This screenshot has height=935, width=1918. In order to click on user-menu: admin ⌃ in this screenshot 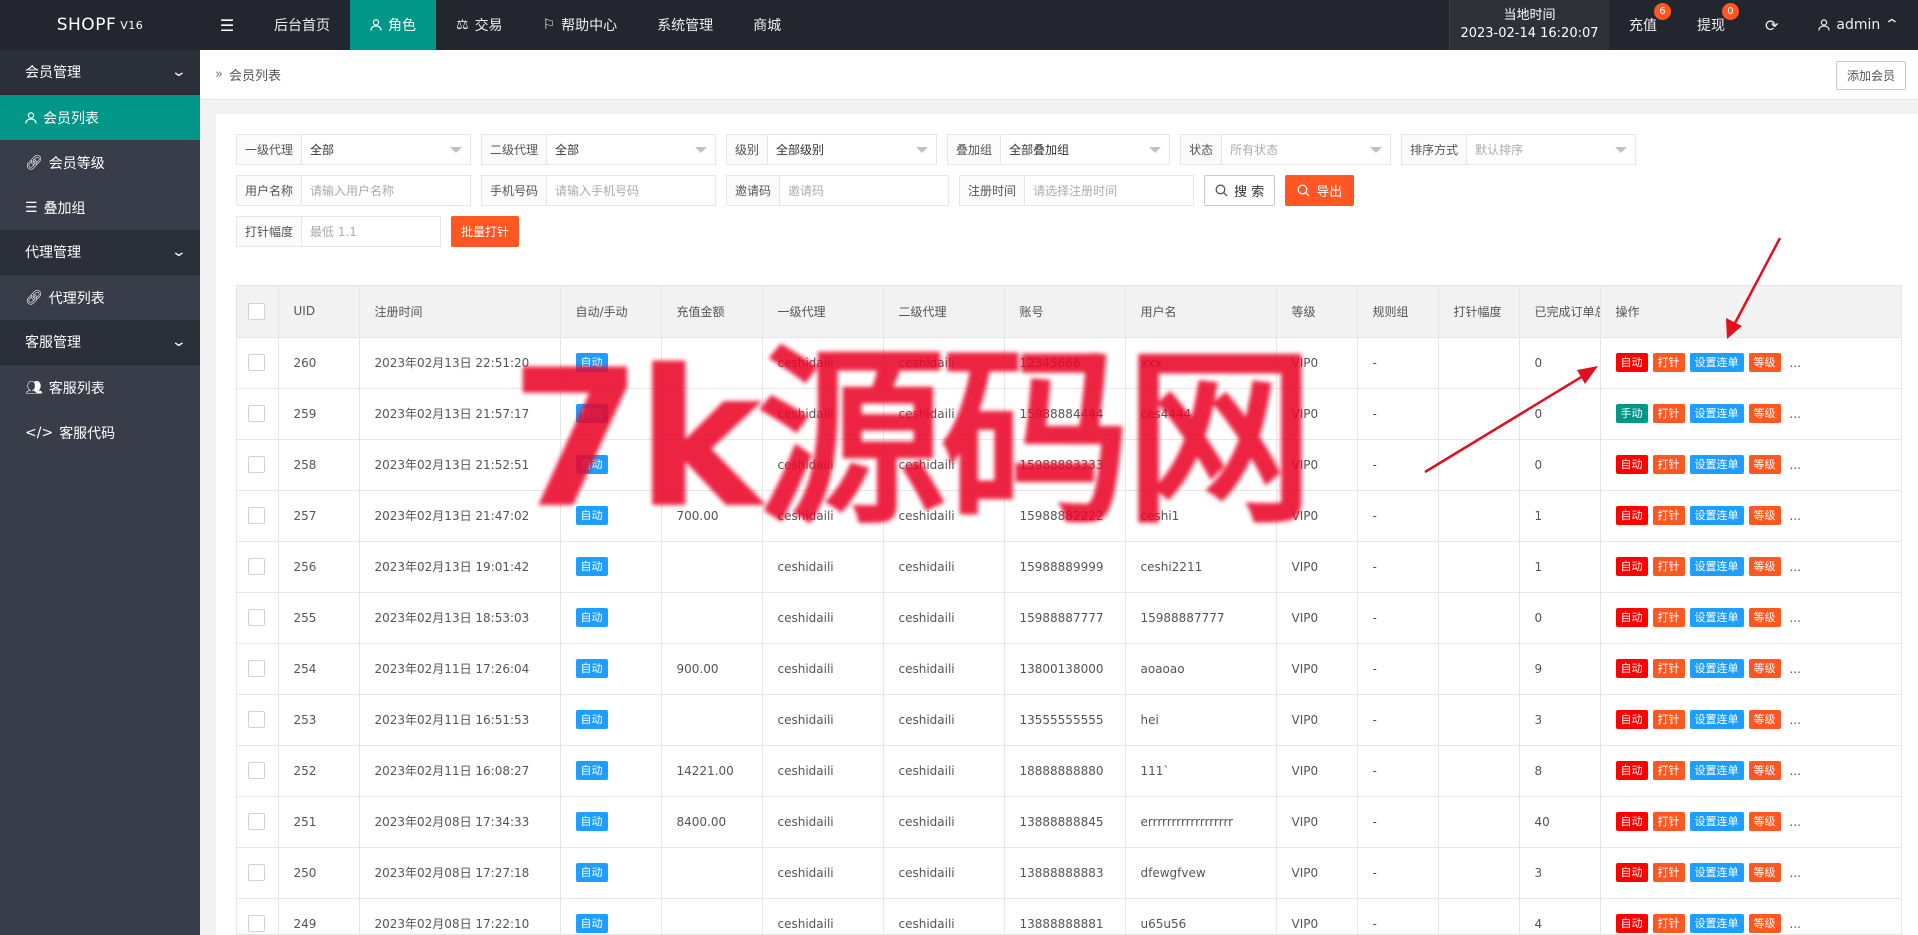, I will do `click(1858, 25)`.